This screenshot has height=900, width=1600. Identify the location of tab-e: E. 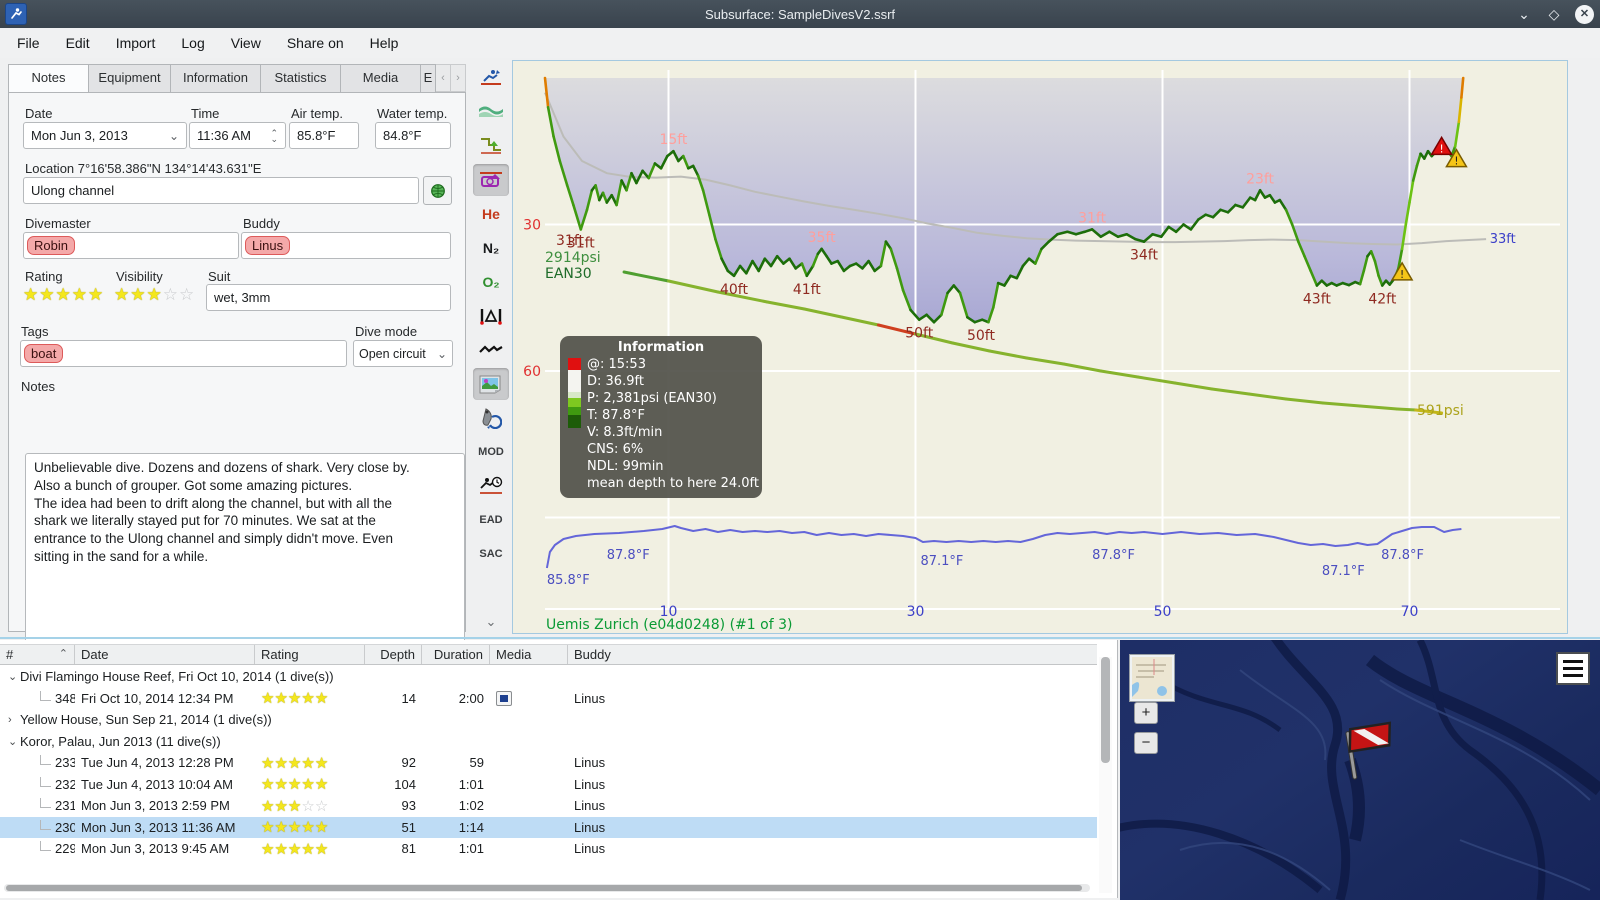
(428, 78).